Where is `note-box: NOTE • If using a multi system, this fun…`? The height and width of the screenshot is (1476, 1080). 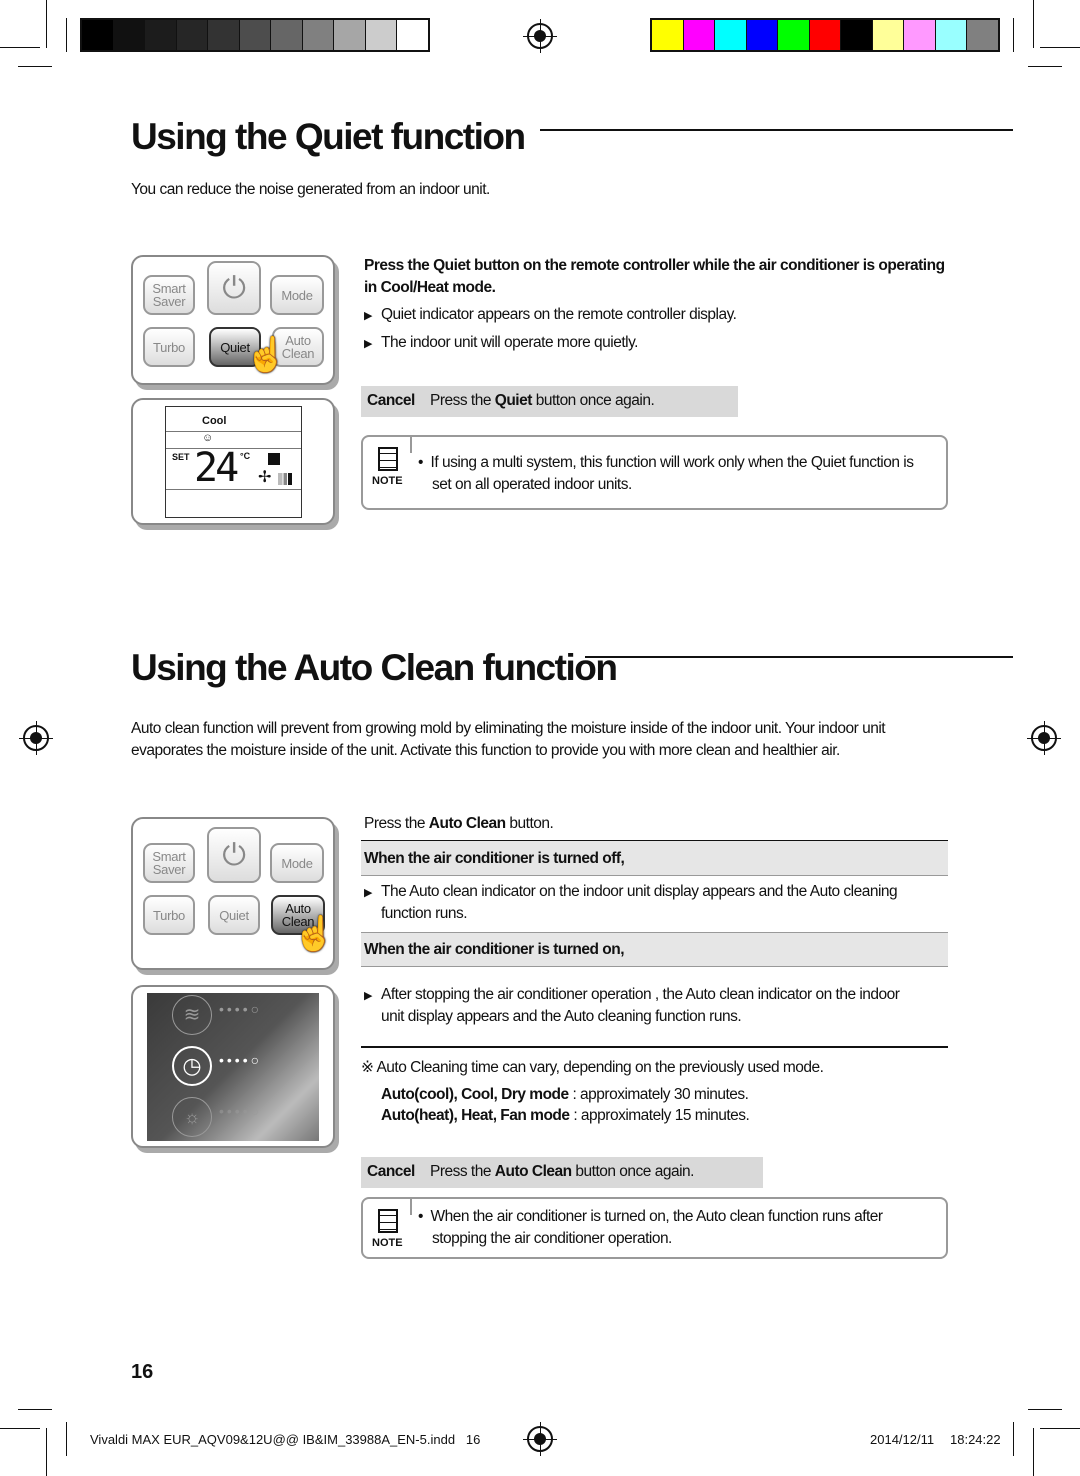 note-box: NOTE • If using a multi system, this fun… is located at coordinates (654, 472).